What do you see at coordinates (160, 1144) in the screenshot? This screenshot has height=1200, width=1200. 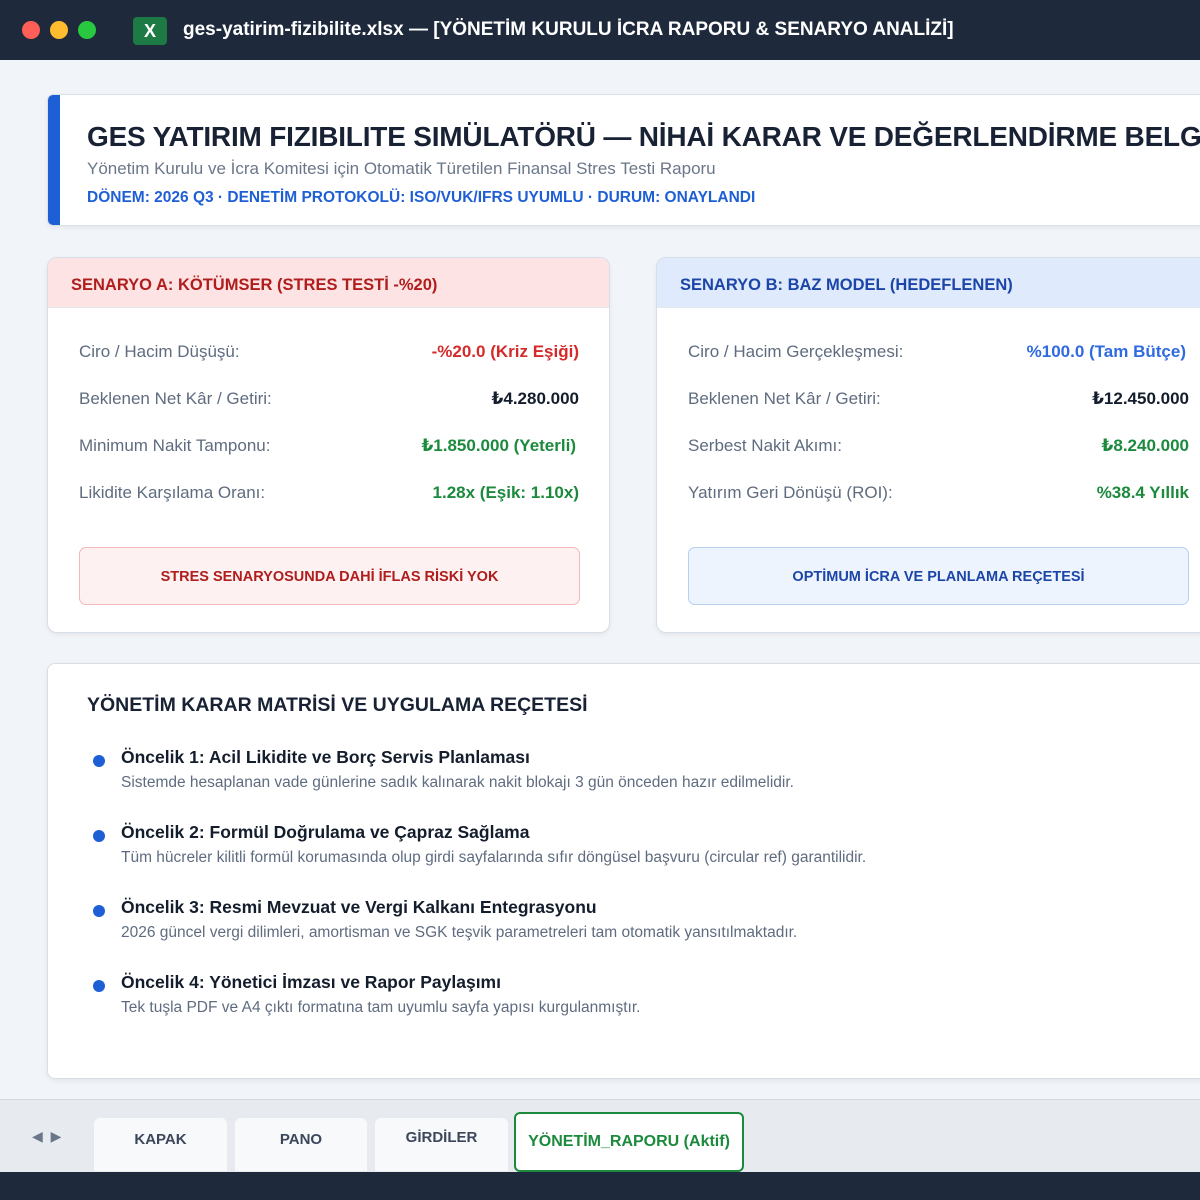 I see `tab-kapak: KAPAK` at bounding box center [160, 1144].